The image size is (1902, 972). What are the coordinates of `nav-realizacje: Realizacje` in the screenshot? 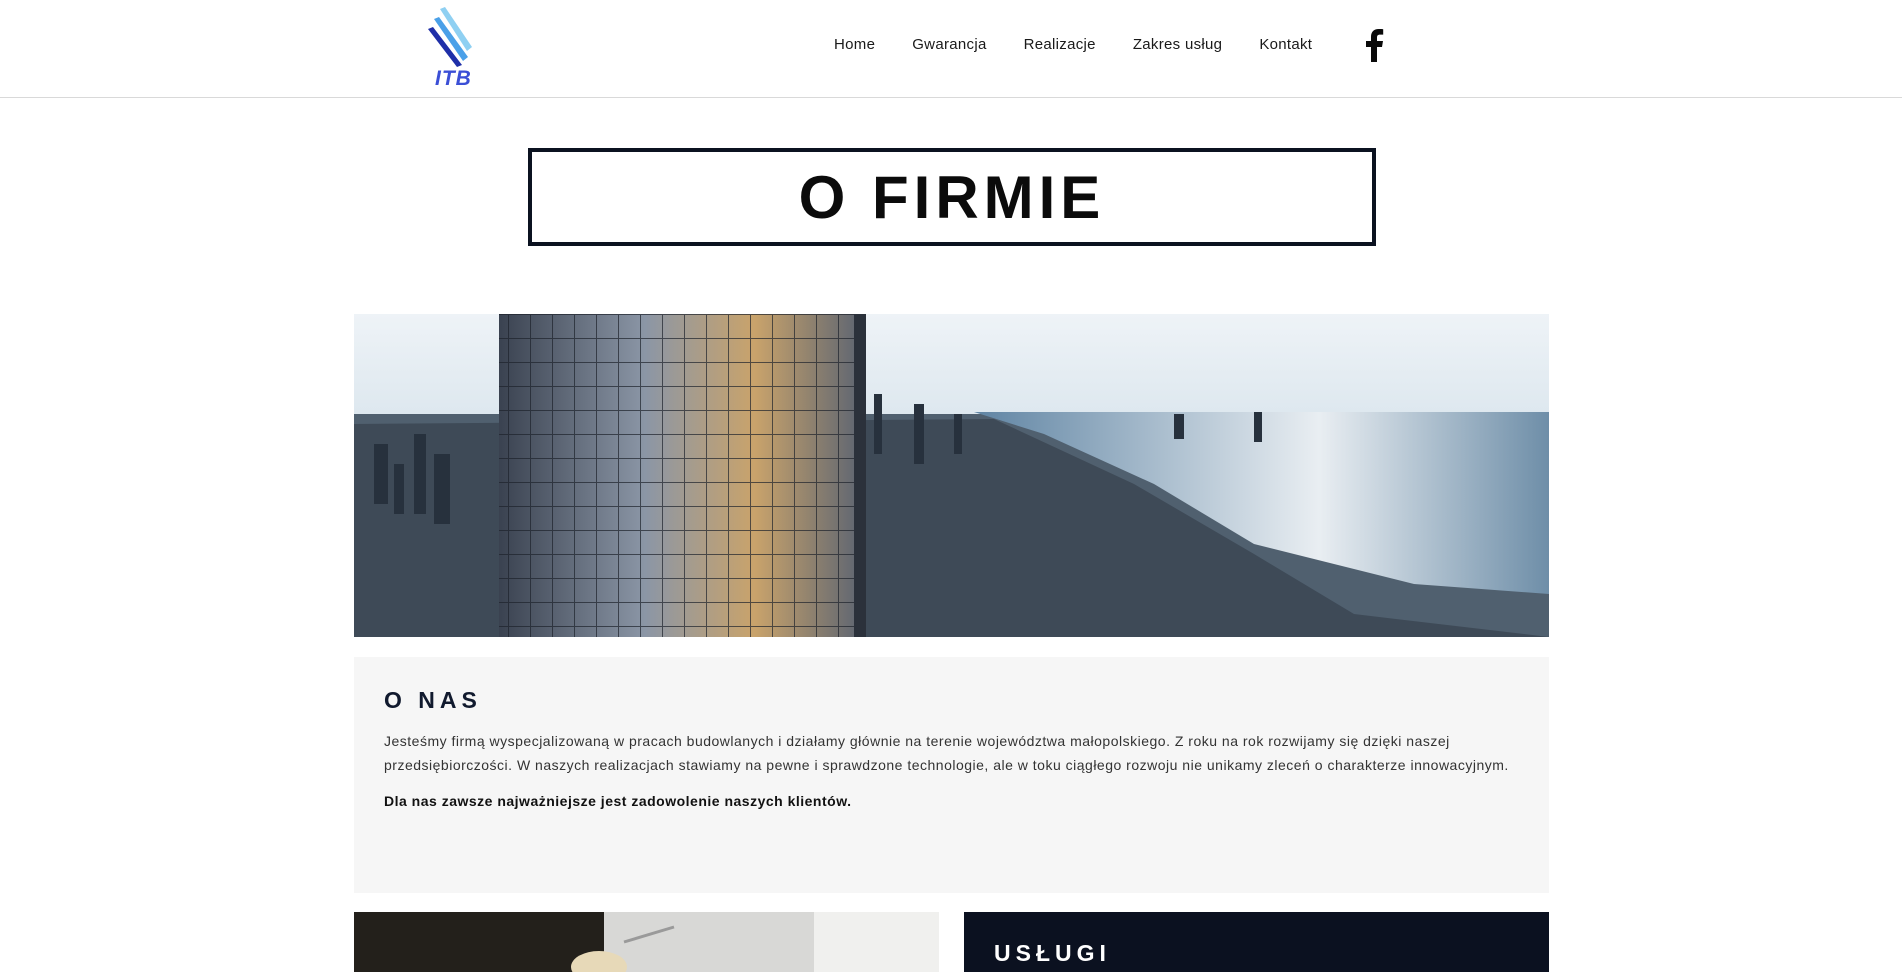 It's located at (1060, 44).